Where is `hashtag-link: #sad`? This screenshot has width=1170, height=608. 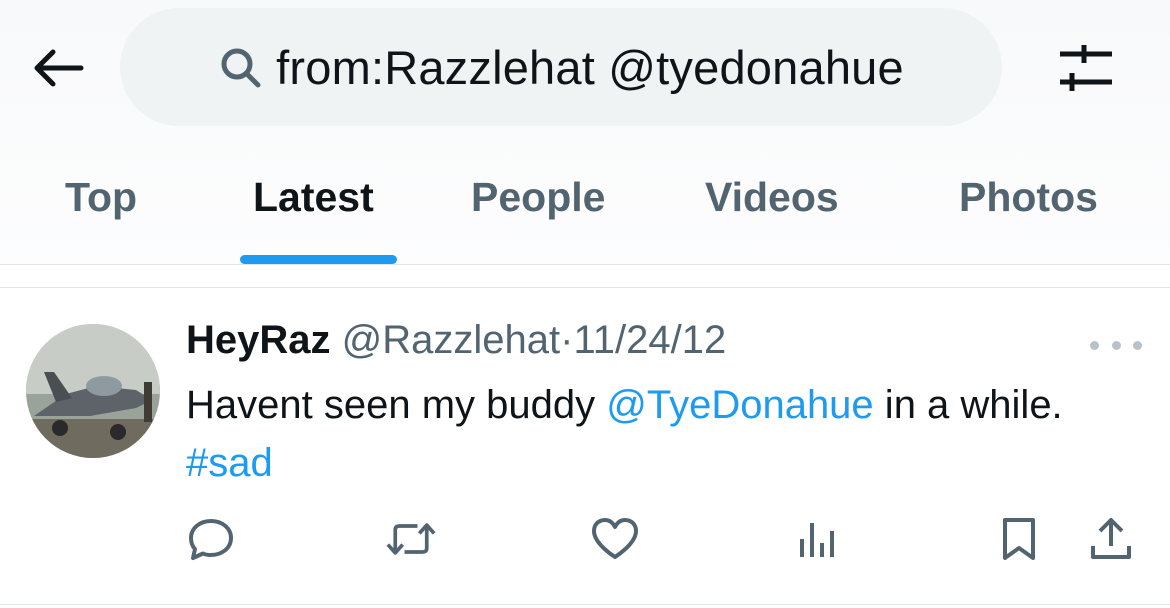
hashtag-link: #sad is located at coordinates (229, 463).